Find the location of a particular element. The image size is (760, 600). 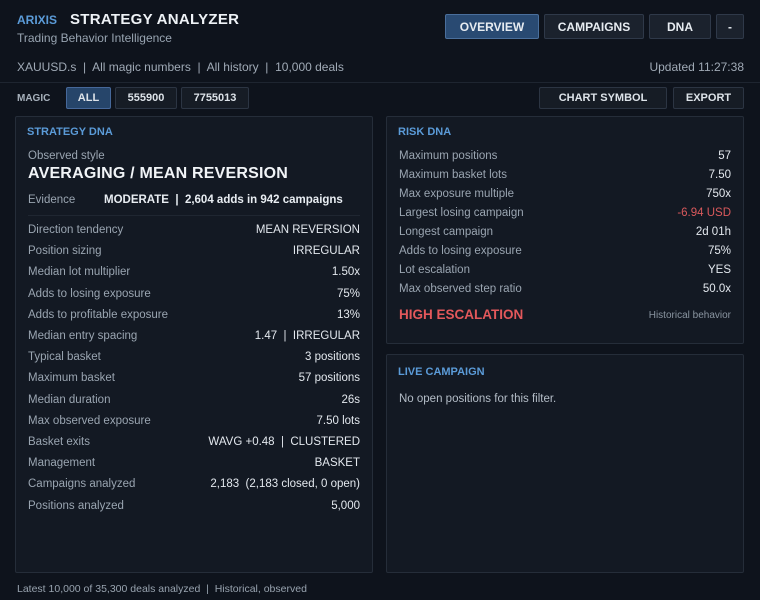

chart-symbol-button: CHART SYMBOL is located at coordinates (603, 98).